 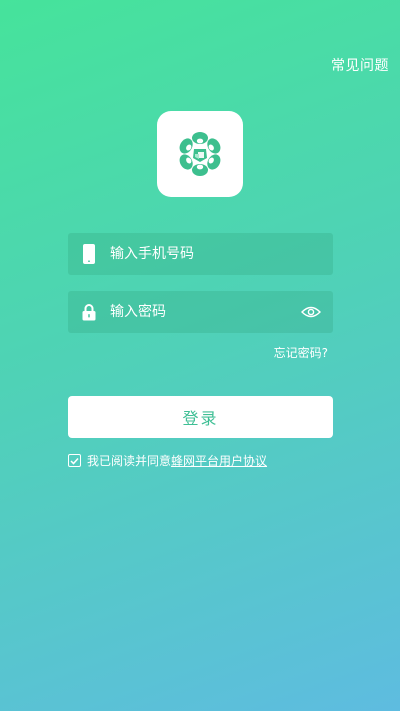 I want to click on phone-field, so click(x=200, y=254).